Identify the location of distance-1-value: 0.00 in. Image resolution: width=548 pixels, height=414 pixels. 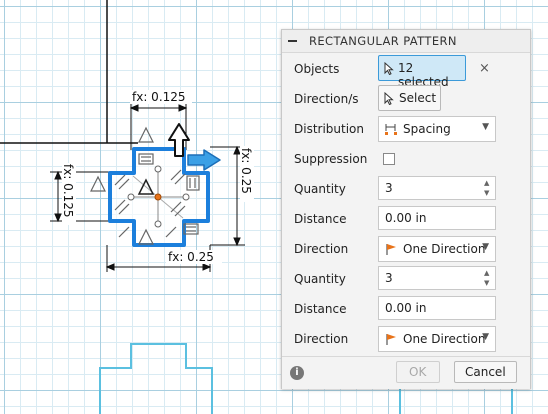
(406, 218).